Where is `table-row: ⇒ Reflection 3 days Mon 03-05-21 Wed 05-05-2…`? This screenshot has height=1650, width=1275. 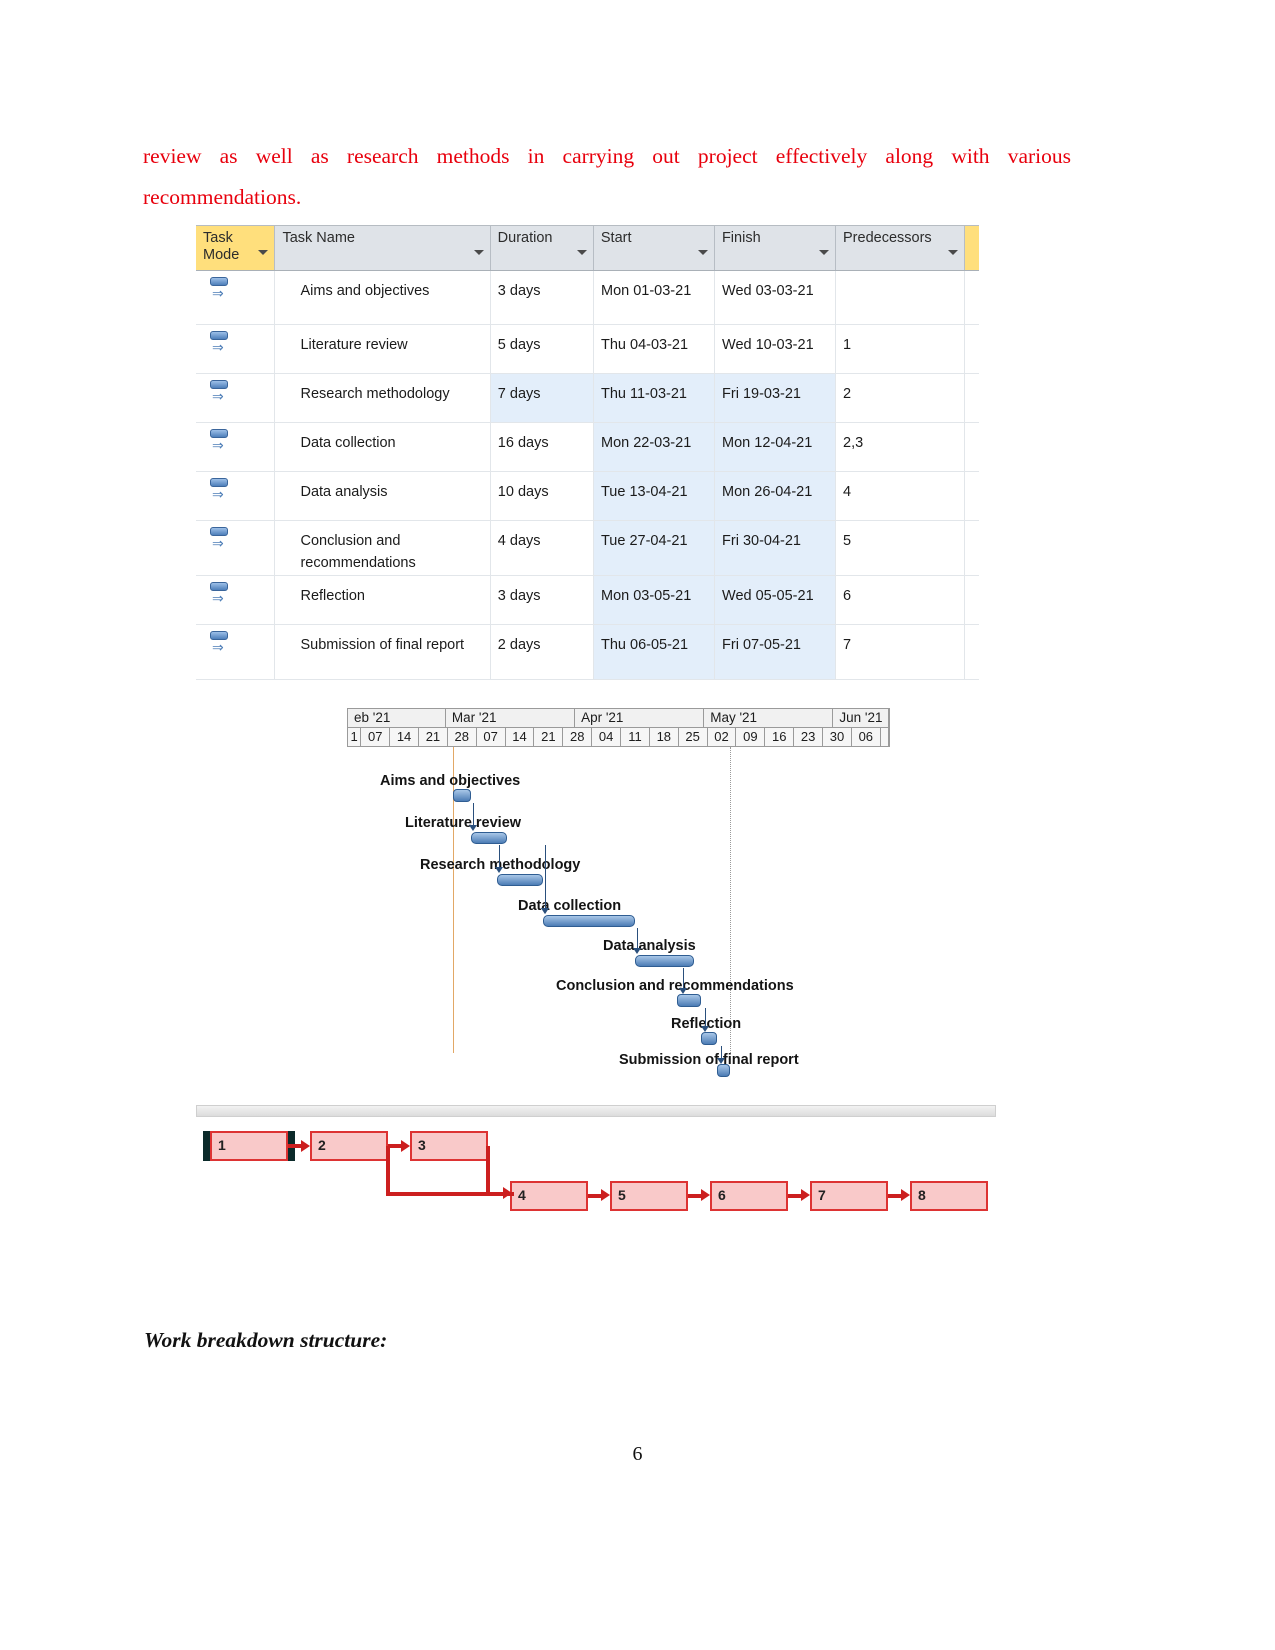 table-row: ⇒ Reflection 3 days Mon 03-05-21 Wed 05-05-2… is located at coordinates (587, 600).